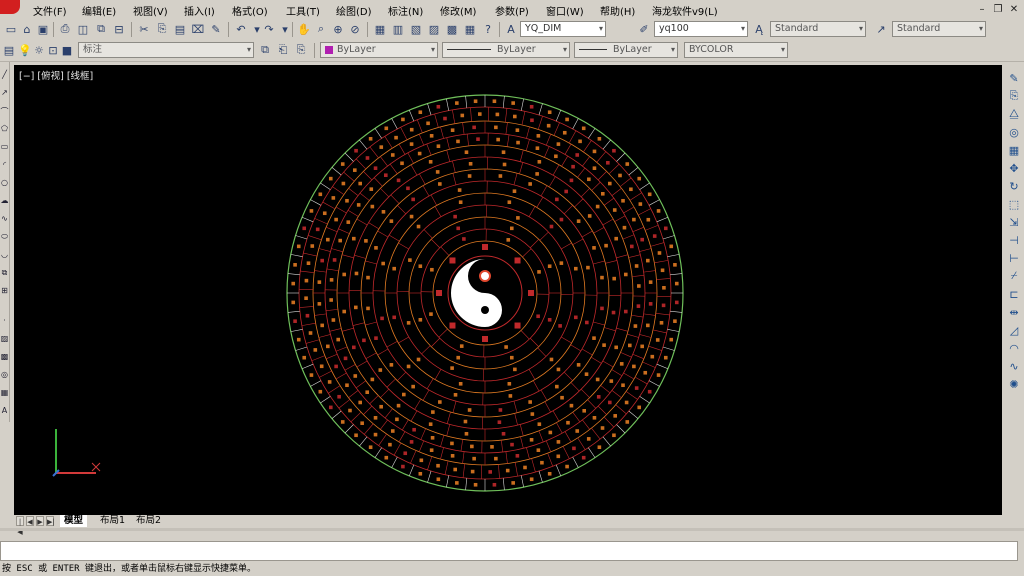  I want to click on arc-icon: ◜, so click(4, 164).